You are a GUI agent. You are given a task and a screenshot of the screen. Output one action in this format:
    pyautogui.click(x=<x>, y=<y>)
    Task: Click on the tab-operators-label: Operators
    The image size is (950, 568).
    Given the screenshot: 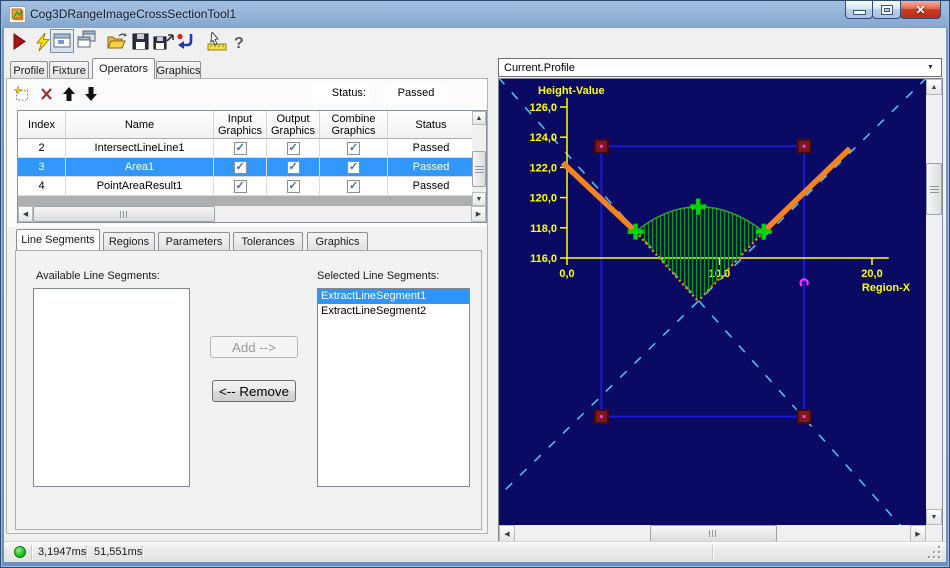 What is the action you would take?
    pyautogui.click(x=123, y=69)
    